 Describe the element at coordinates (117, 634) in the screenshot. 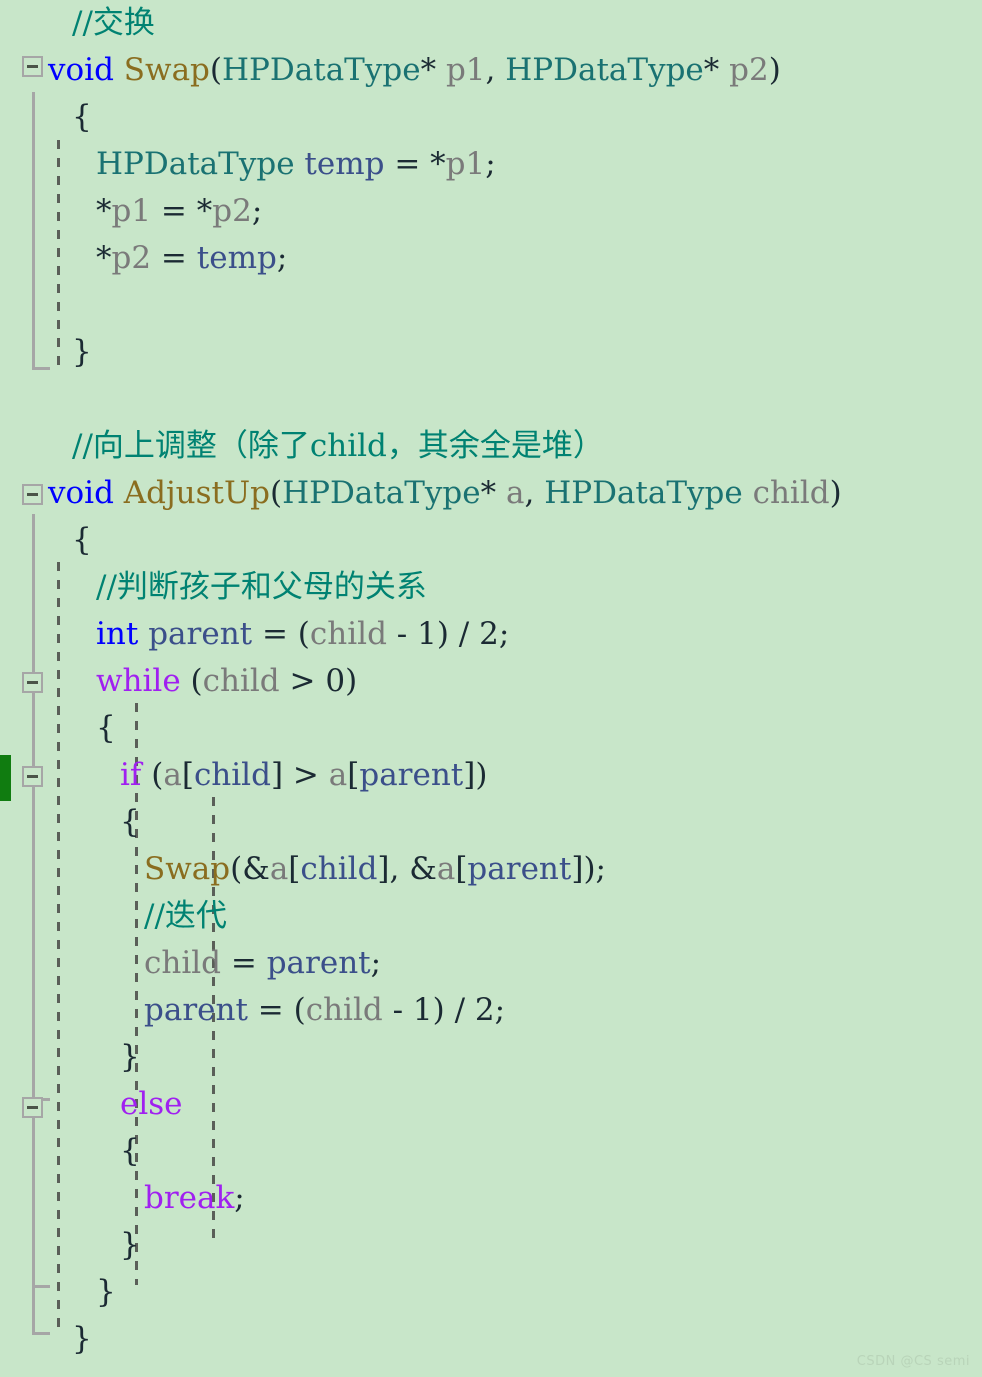

I see `code-token: int` at that location.